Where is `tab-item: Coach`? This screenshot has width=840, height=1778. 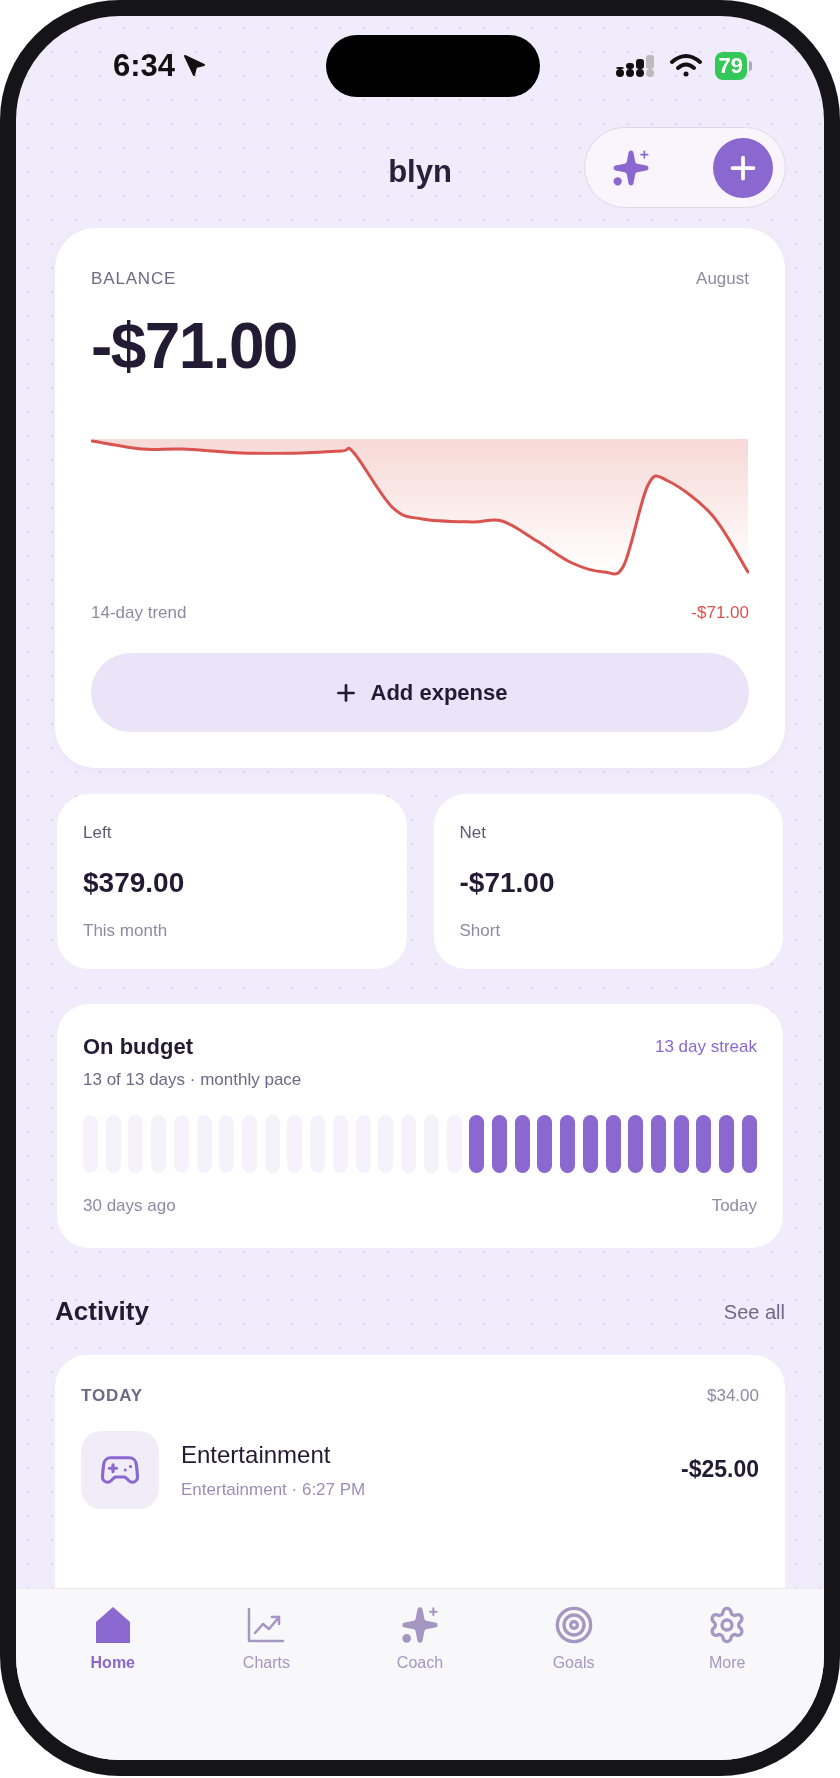 tab-item: Coach is located at coordinates (420, 1647).